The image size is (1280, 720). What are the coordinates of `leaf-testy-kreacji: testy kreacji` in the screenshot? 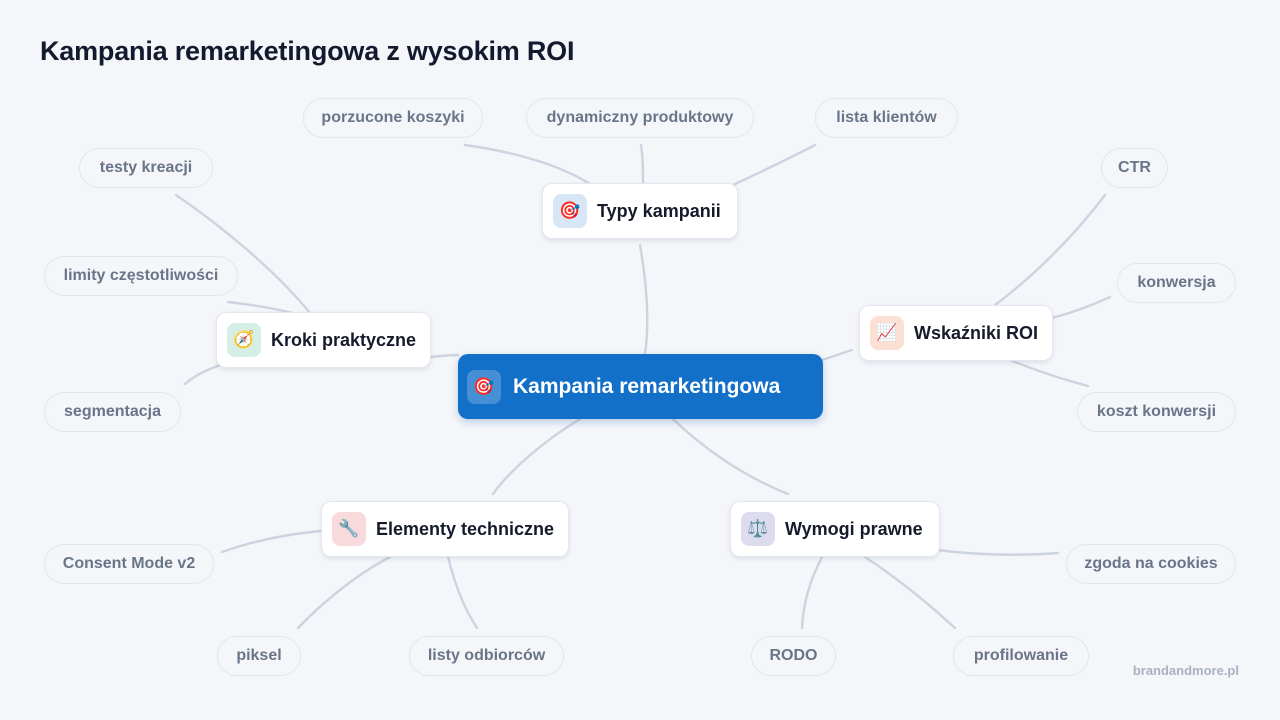 It's located at (146, 168).